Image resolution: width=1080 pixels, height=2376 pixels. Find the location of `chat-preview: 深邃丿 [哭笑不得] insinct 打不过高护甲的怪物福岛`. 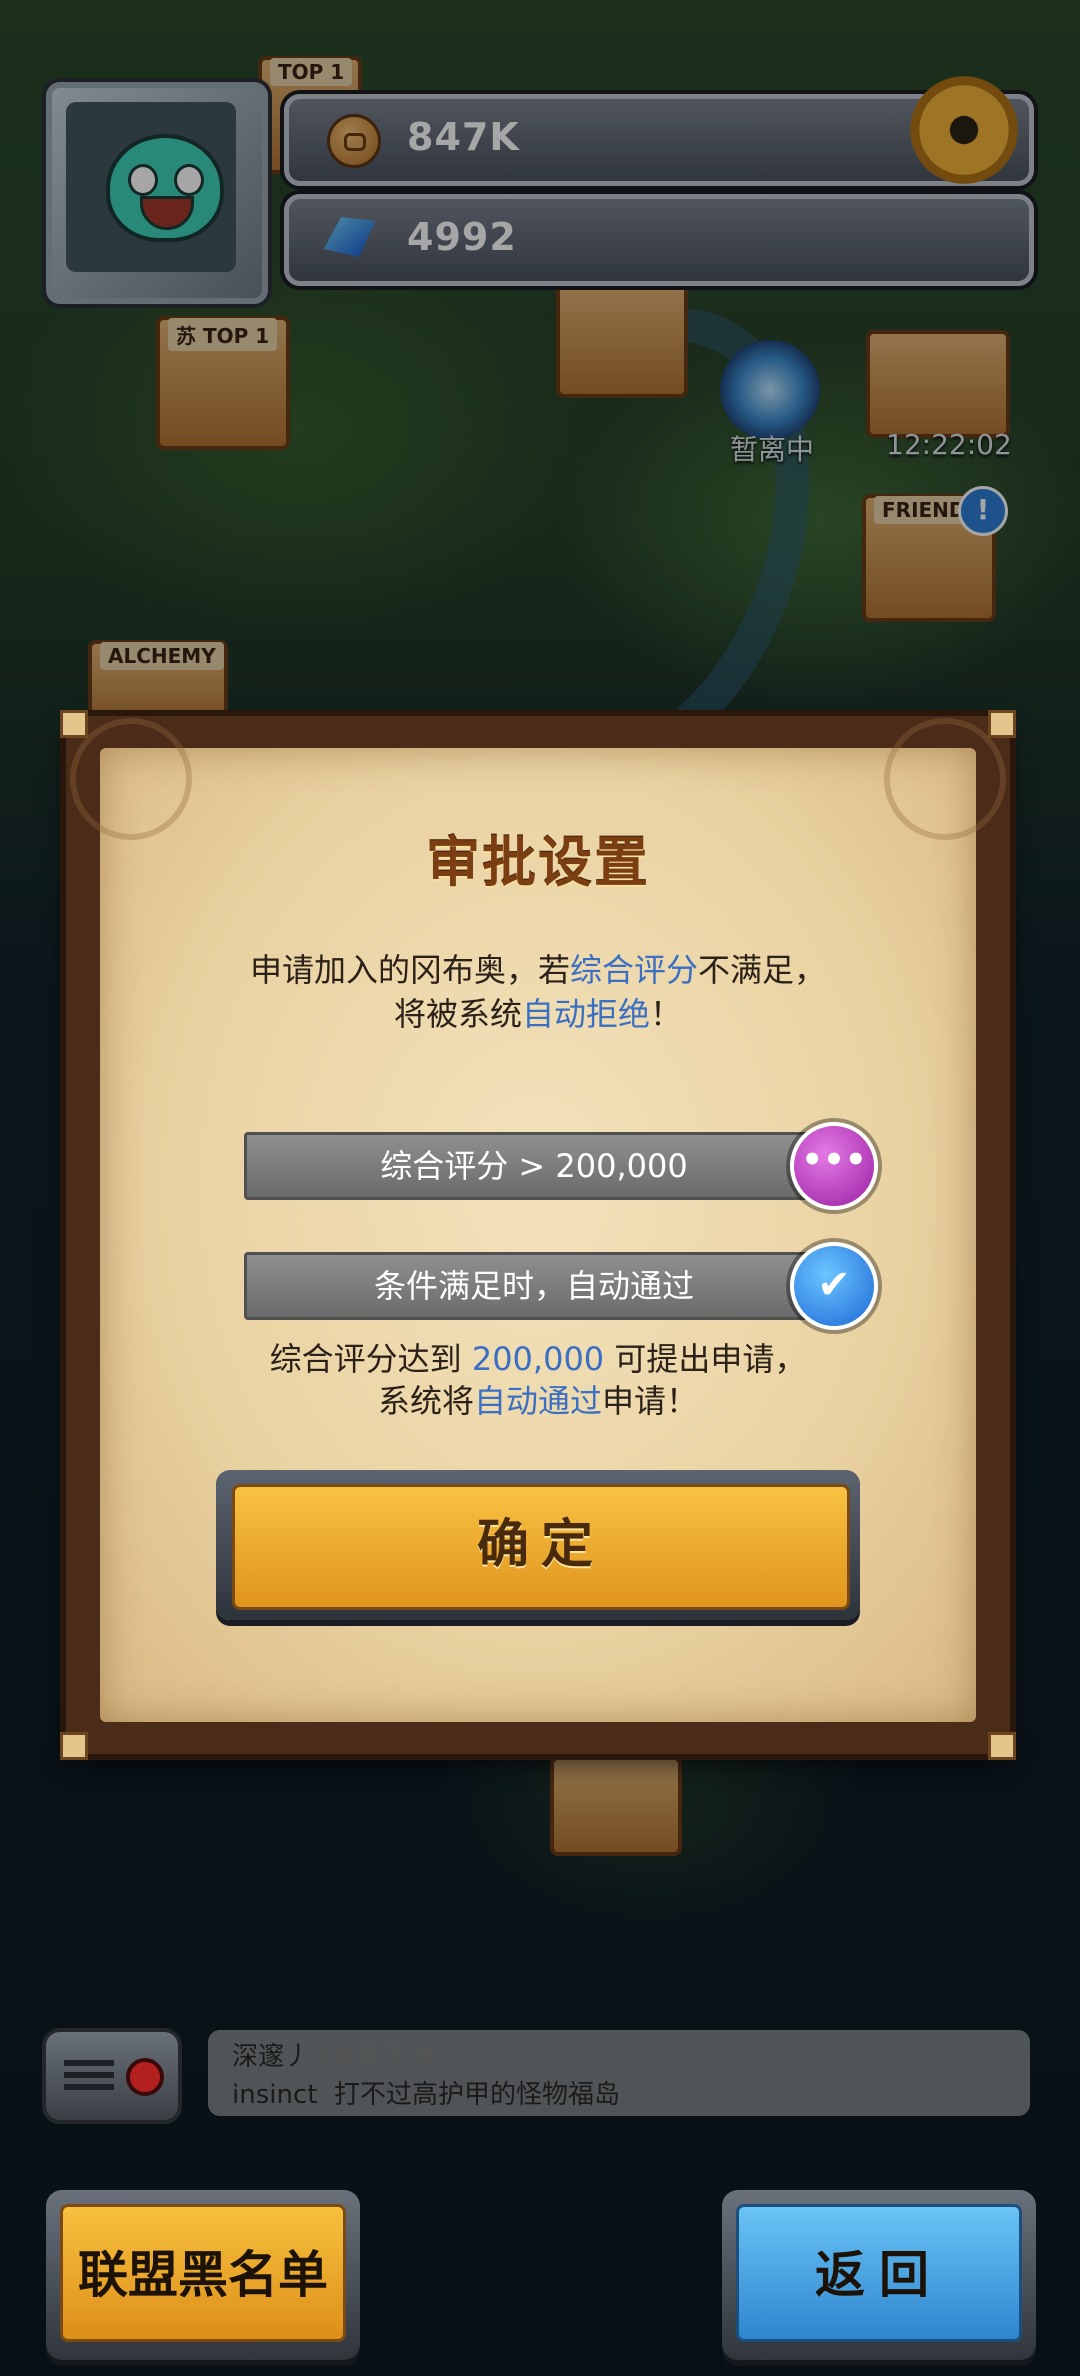

chat-preview: 深邃丿 [哭笑不得] insinct 打不过高护甲的怪物福岛 is located at coordinates (619, 2073).